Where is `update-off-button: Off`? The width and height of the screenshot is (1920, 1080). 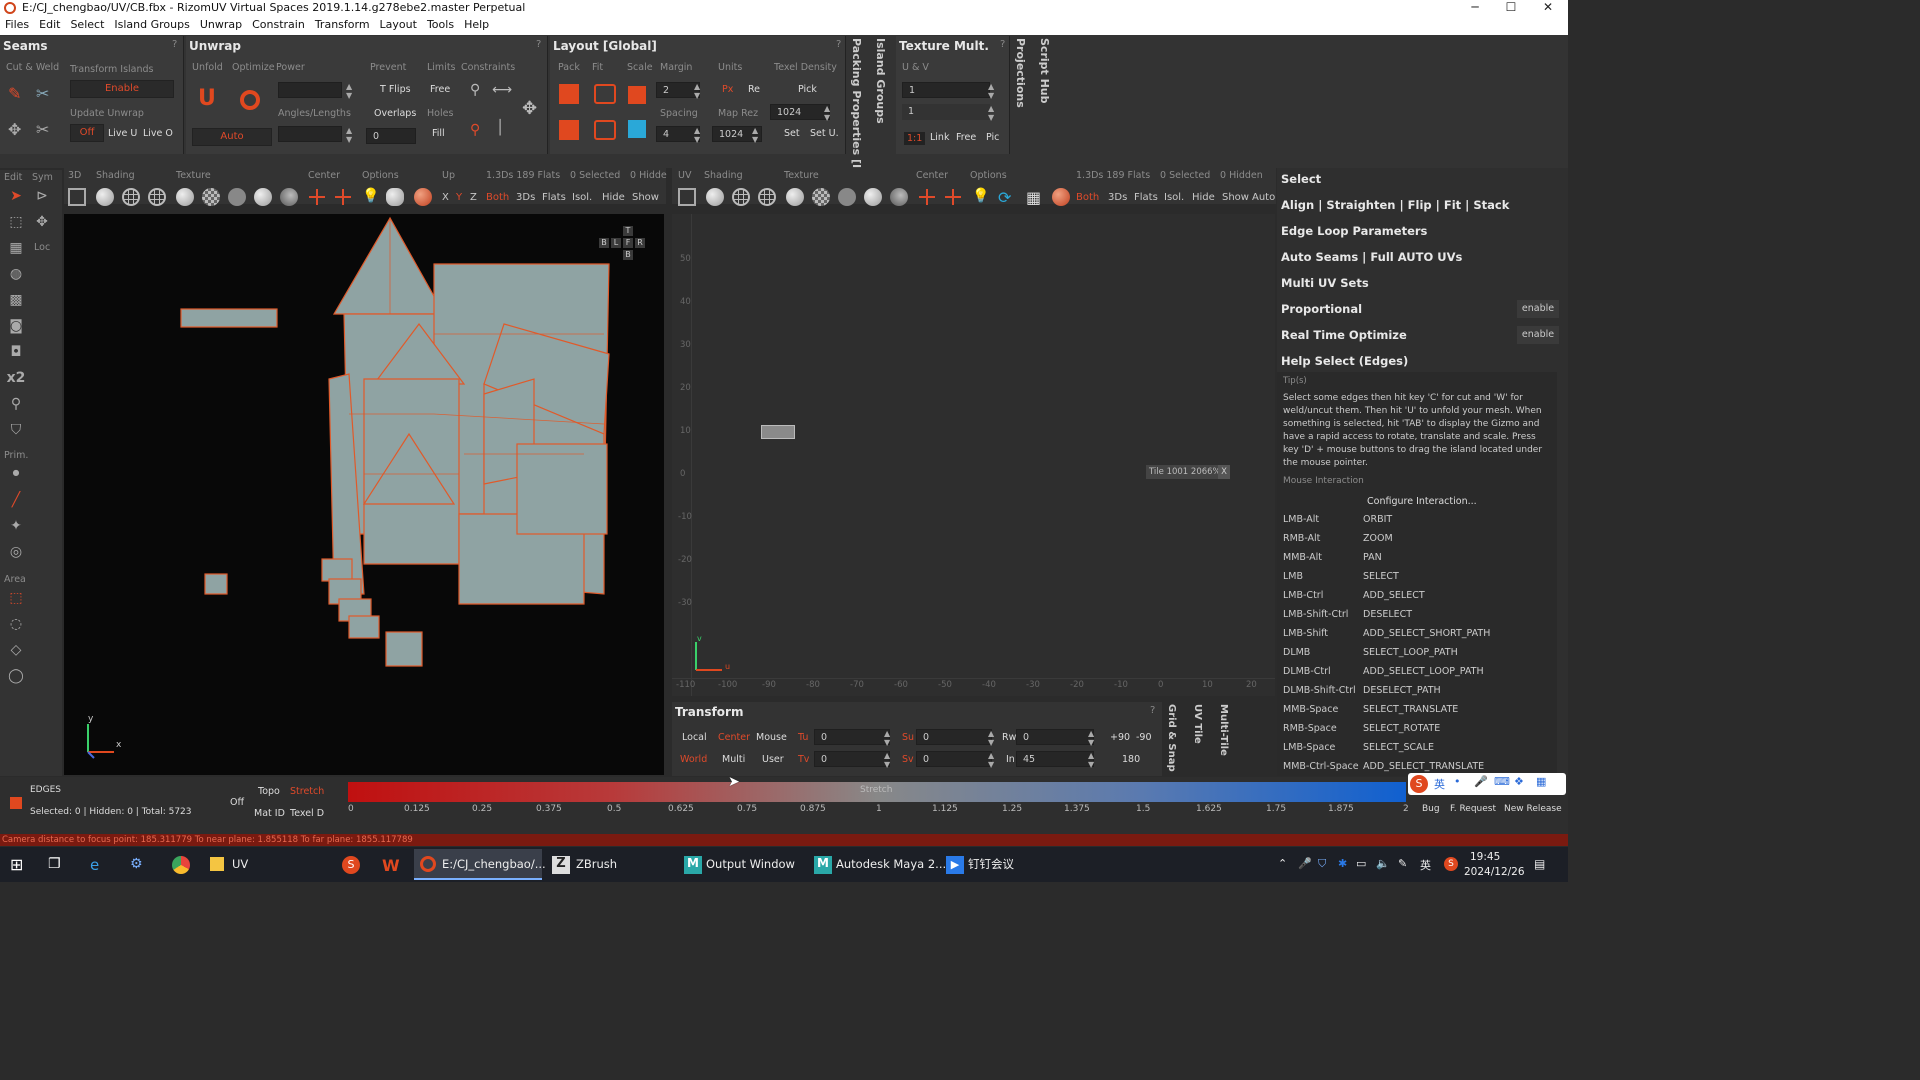
update-off-button: Off is located at coordinates (87, 133).